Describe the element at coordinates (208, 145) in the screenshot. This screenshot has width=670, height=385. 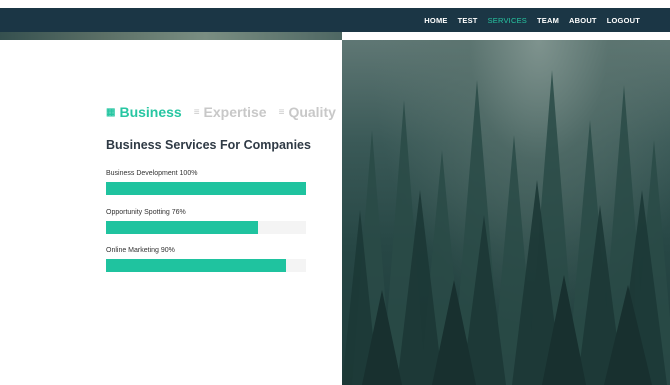
I see `section-title: Business Services For Companies` at that location.